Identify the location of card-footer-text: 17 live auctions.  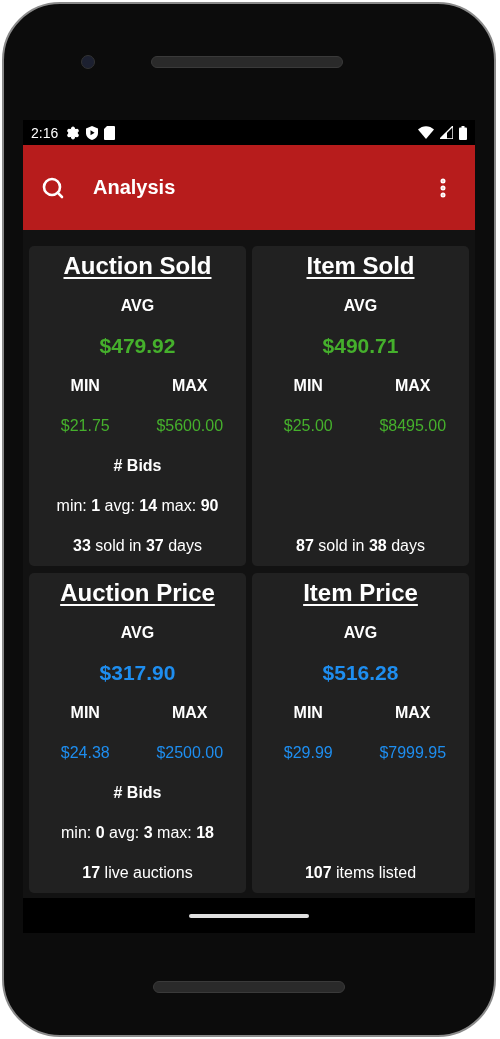
(137, 873).